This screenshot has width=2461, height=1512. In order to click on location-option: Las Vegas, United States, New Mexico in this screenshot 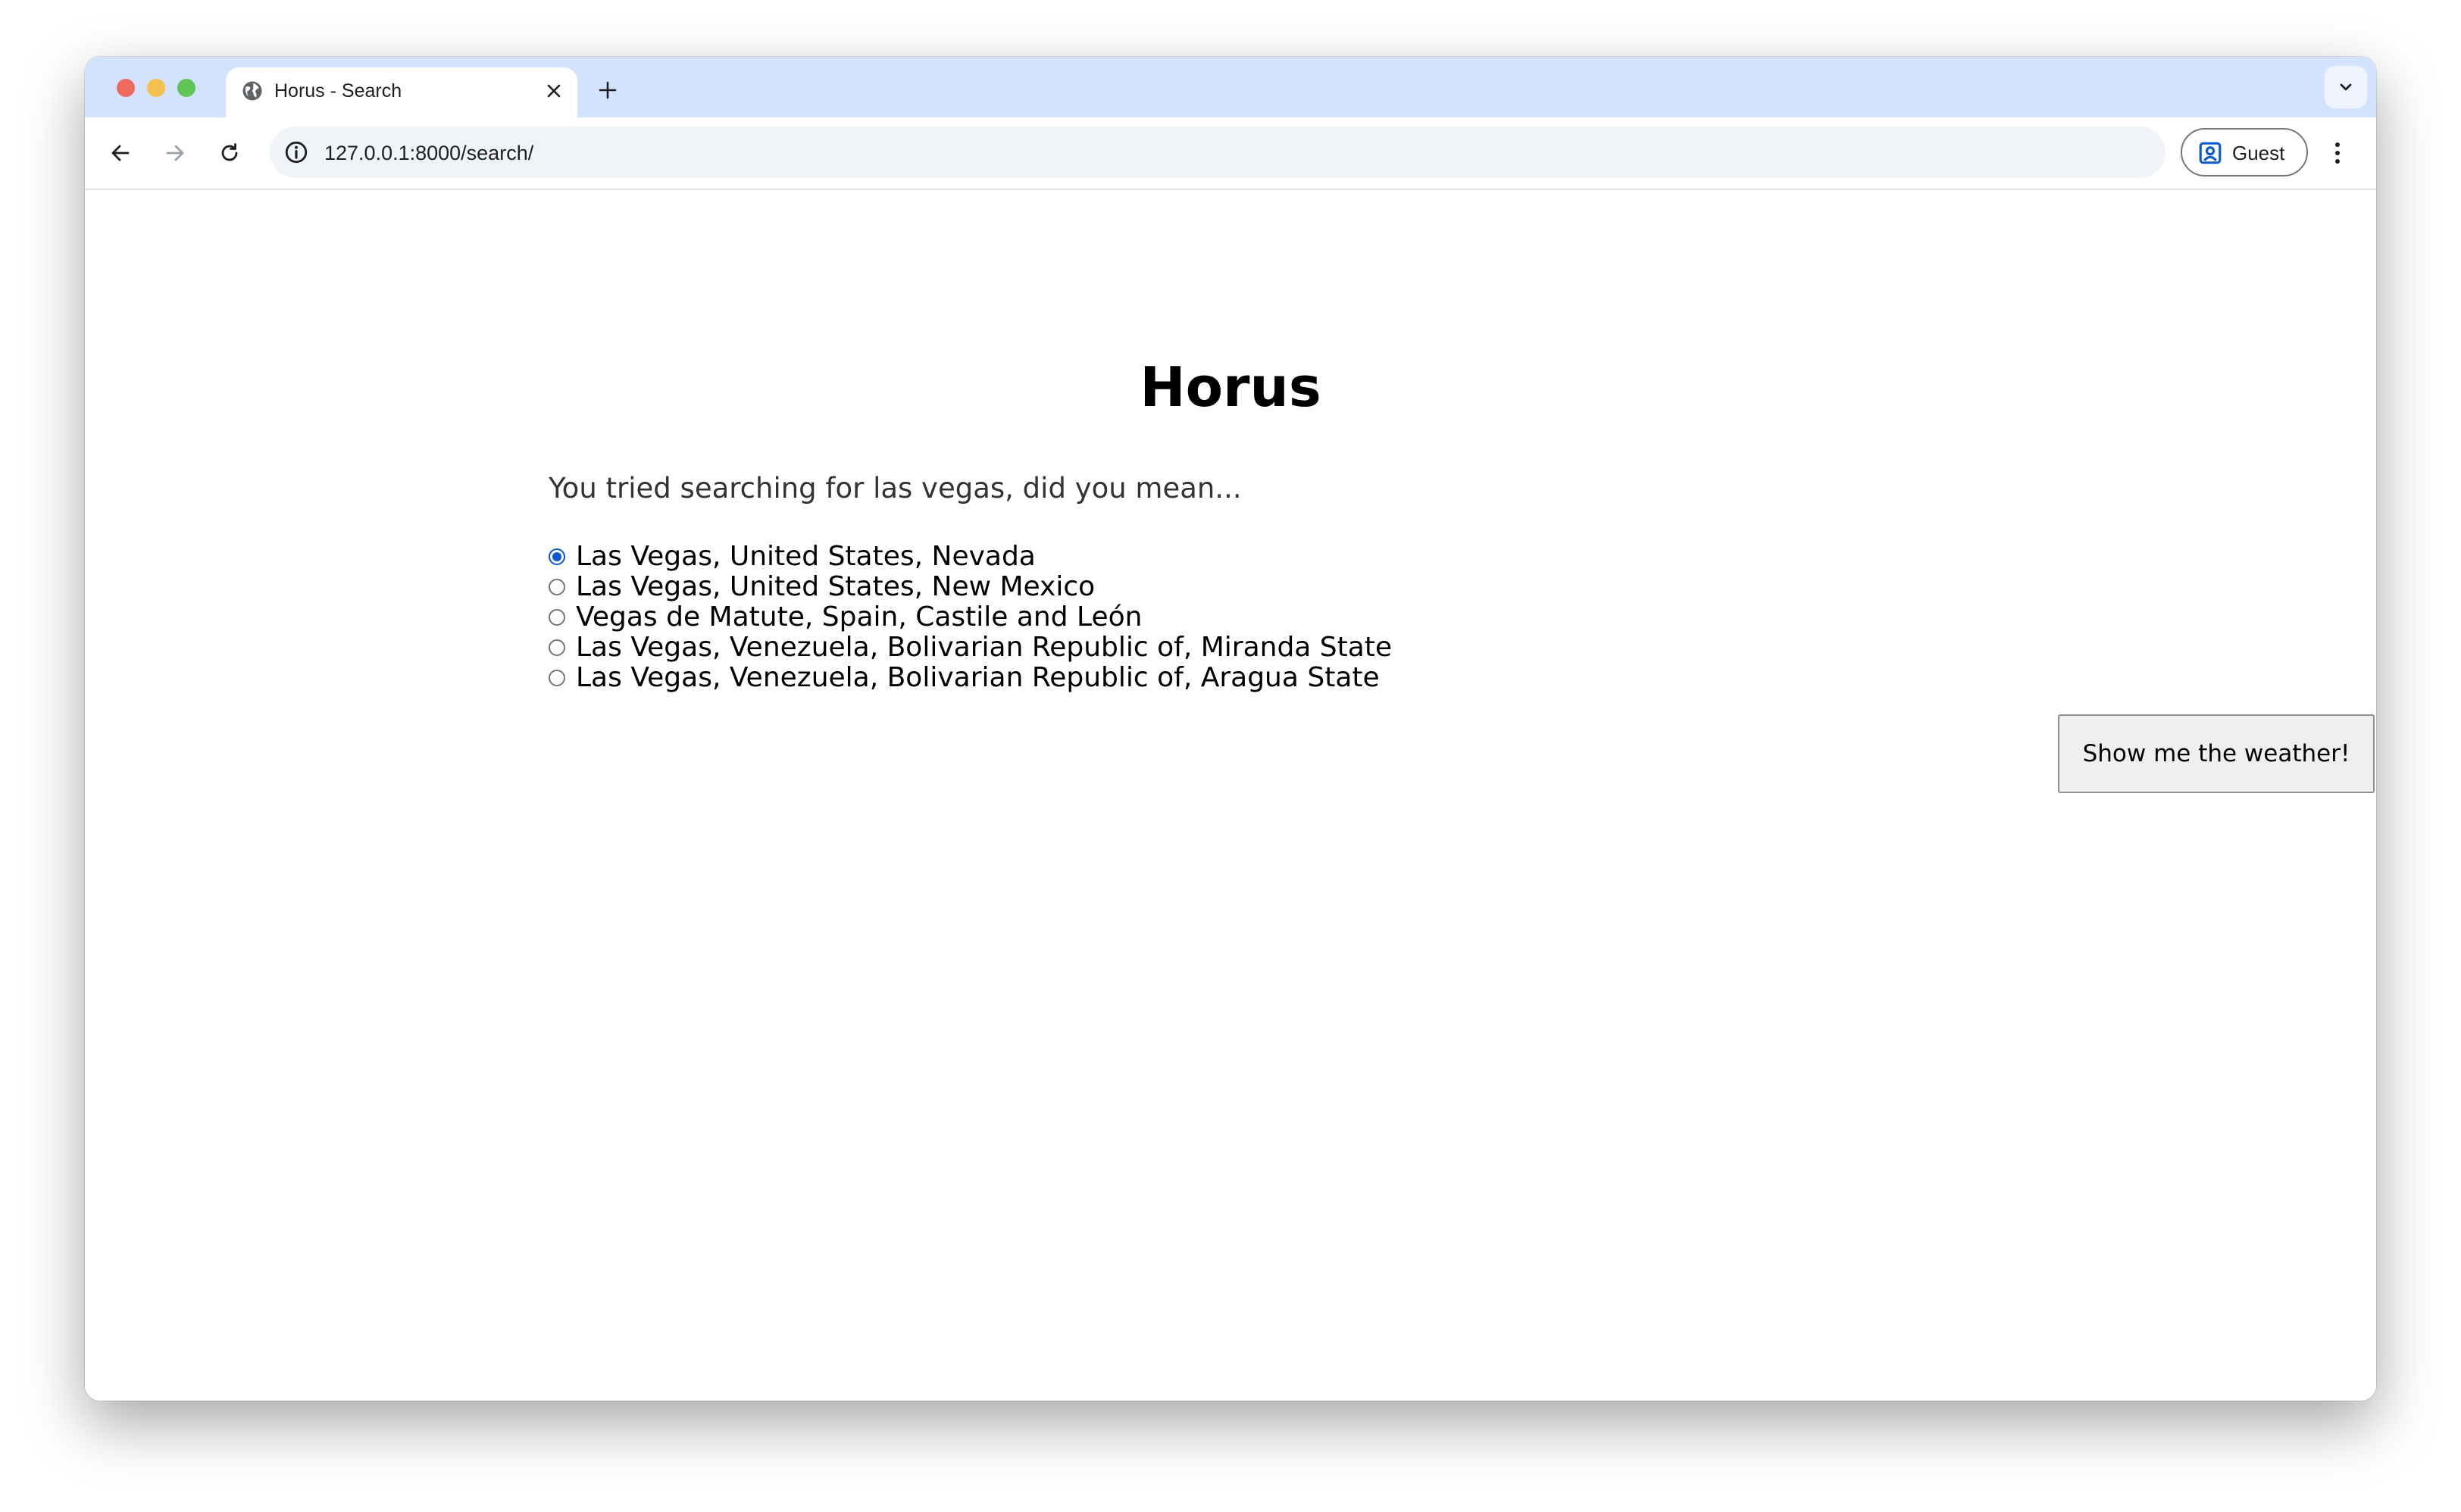, I will do `click(971, 587)`.